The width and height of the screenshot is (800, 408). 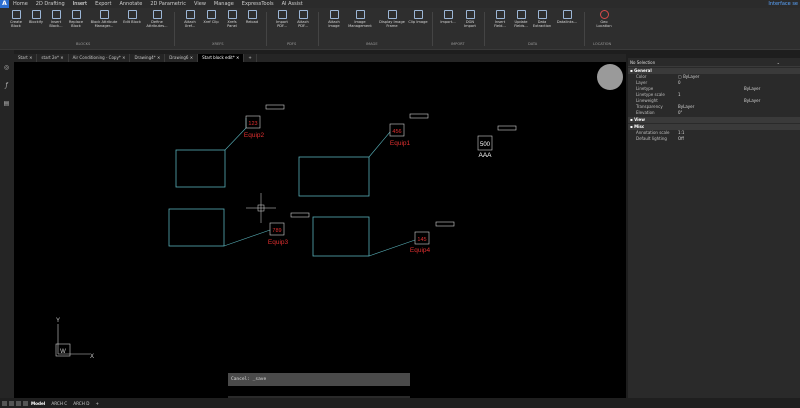 What do you see at coordinates (334, 25) in the screenshot?
I see `attach-image-button: Attach Image` at bounding box center [334, 25].